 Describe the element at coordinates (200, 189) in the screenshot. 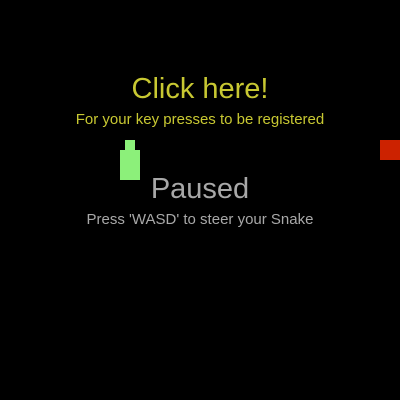

I see `paused-title: Paused` at that location.